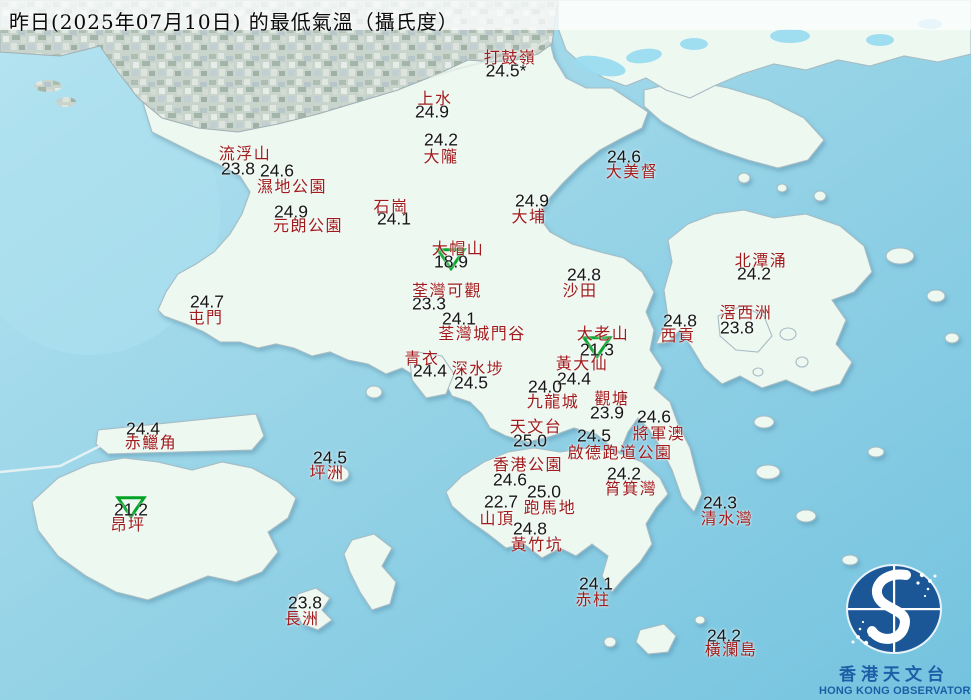 The width and height of the screenshot is (971, 700). Describe the element at coordinates (441, 156) in the screenshot. I see `station-name: 大隴` at that location.